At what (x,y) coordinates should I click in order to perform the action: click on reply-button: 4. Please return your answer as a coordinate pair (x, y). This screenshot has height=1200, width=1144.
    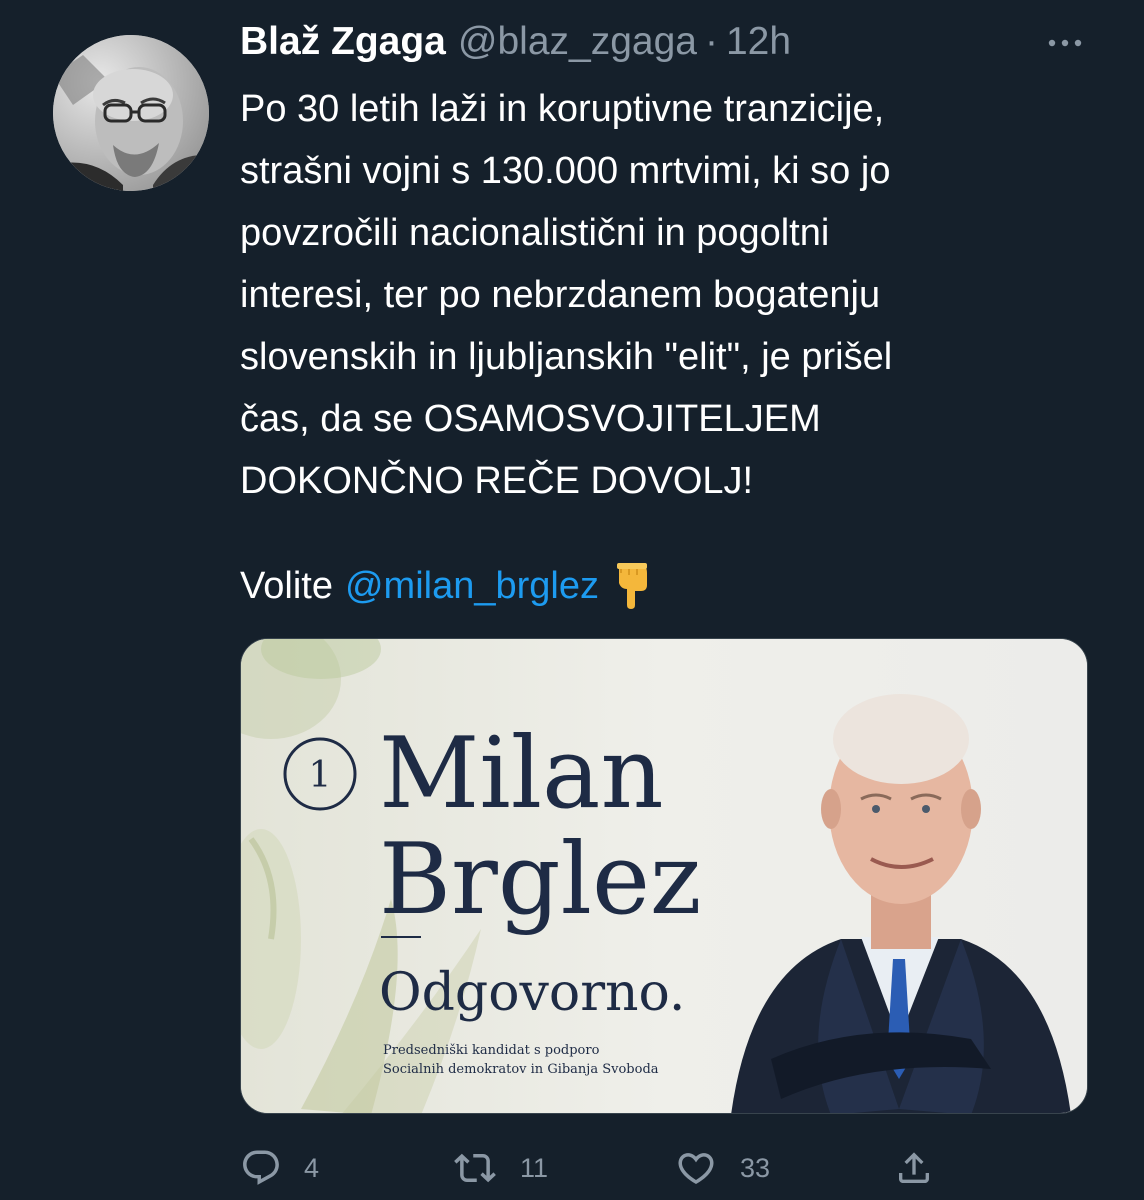
    Looking at the image, I should click on (279, 1168).